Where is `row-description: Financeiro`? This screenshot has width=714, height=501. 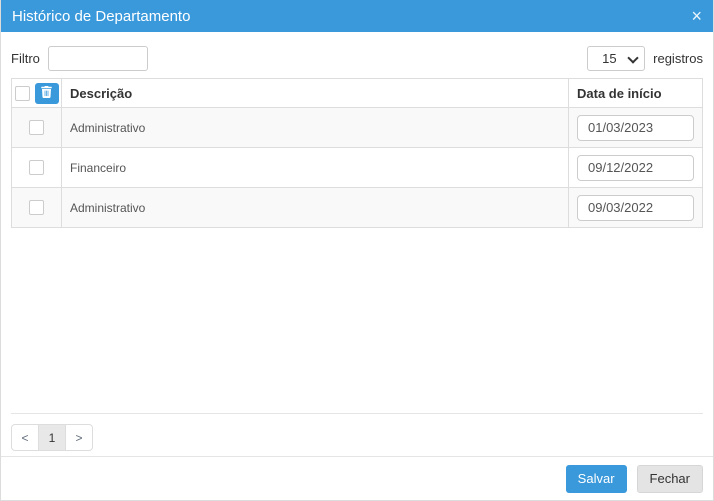
row-description: Financeiro is located at coordinates (315, 167).